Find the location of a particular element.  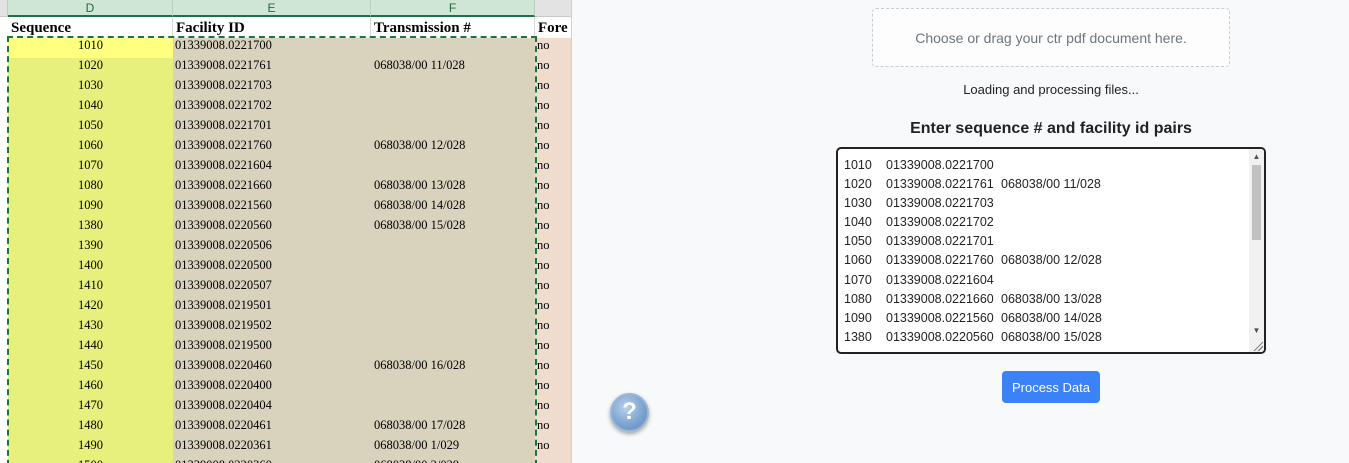

scroll-down-arrow-icon: ▼ is located at coordinates (1256, 331).